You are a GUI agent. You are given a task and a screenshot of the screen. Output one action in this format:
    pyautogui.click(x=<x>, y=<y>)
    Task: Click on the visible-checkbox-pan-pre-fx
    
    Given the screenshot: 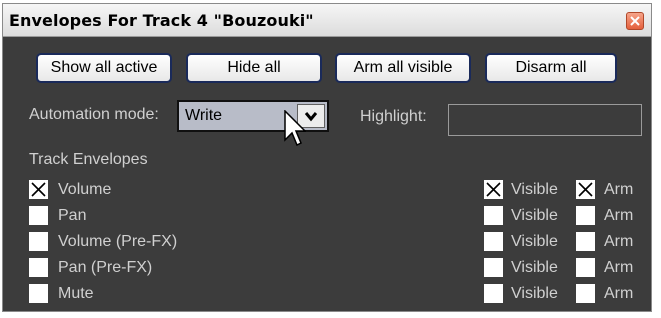 What is the action you would take?
    pyautogui.click(x=493, y=267)
    